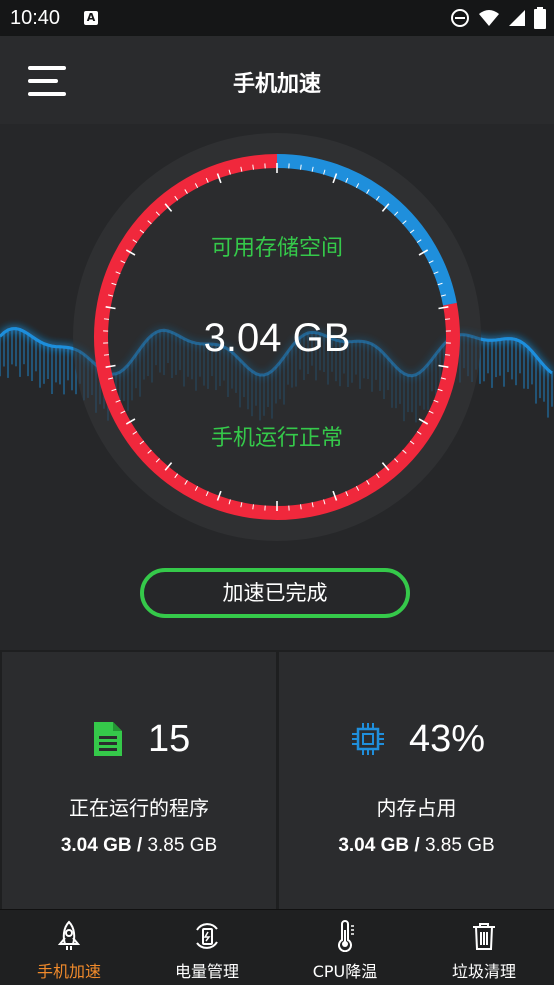  What do you see at coordinates (169, 739) in the screenshot?
I see `running-program-count: 15` at bounding box center [169, 739].